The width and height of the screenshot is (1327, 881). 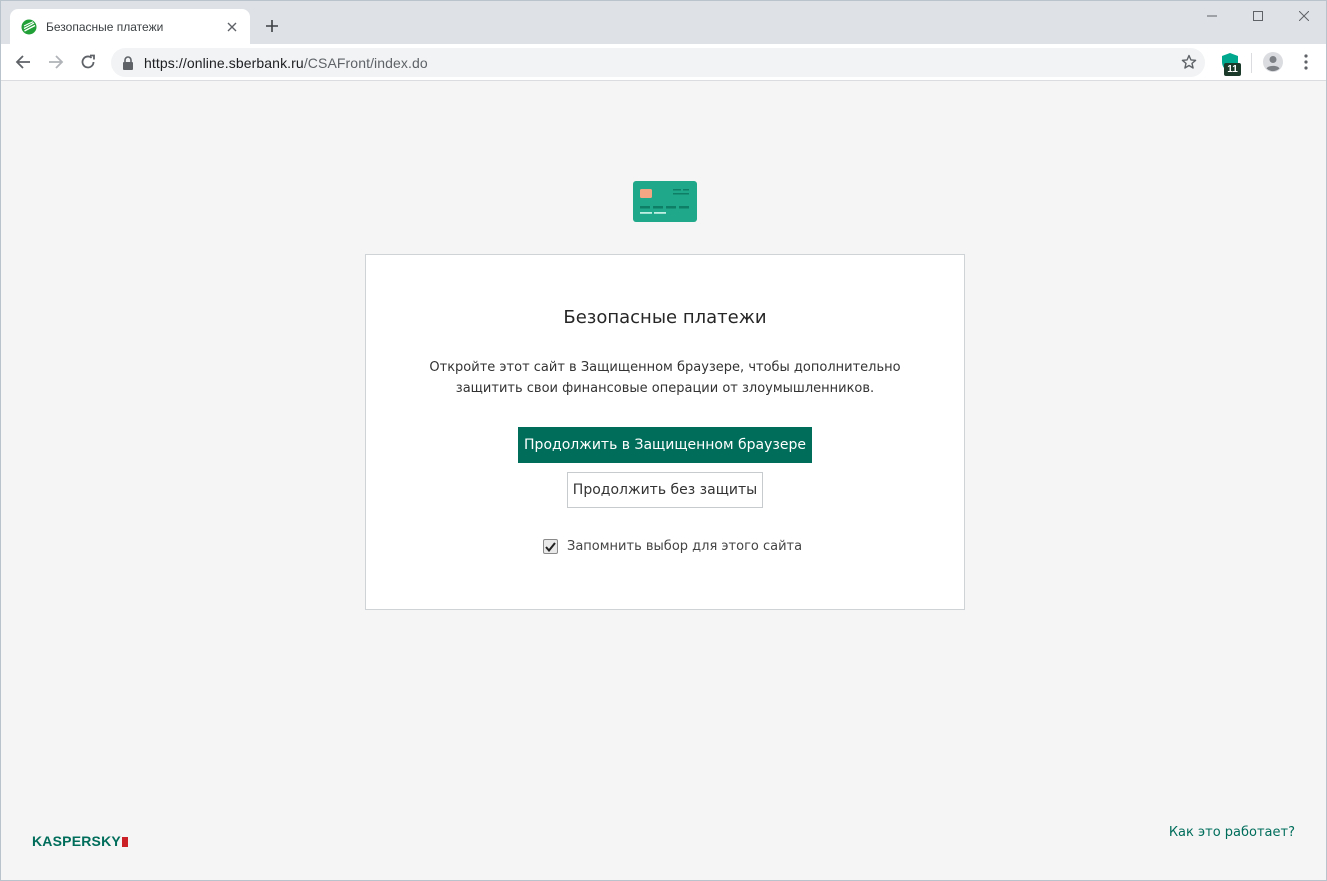 What do you see at coordinates (232, 27) in the screenshot?
I see `tab-close-icon` at bounding box center [232, 27].